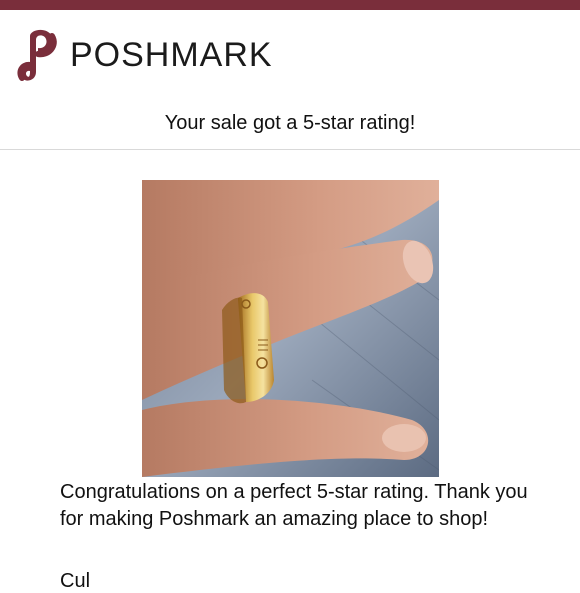 The height and width of the screenshot is (593, 580). What do you see at coordinates (290, 123) in the screenshot?
I see `email-headline: Your sale got a 5-star rating!` at bounding box center [290, 123].